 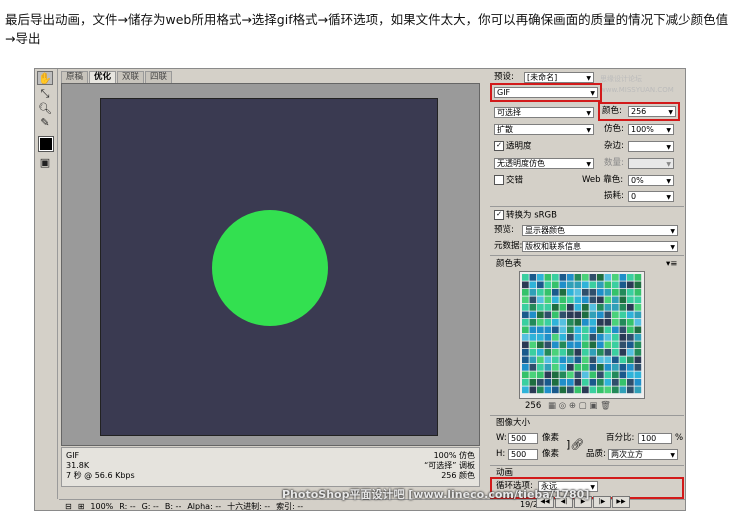 What do you see at coordinates (150, 506) in the screenshot?
I see `readout-g: G: --` at bounding box center [150, 506].